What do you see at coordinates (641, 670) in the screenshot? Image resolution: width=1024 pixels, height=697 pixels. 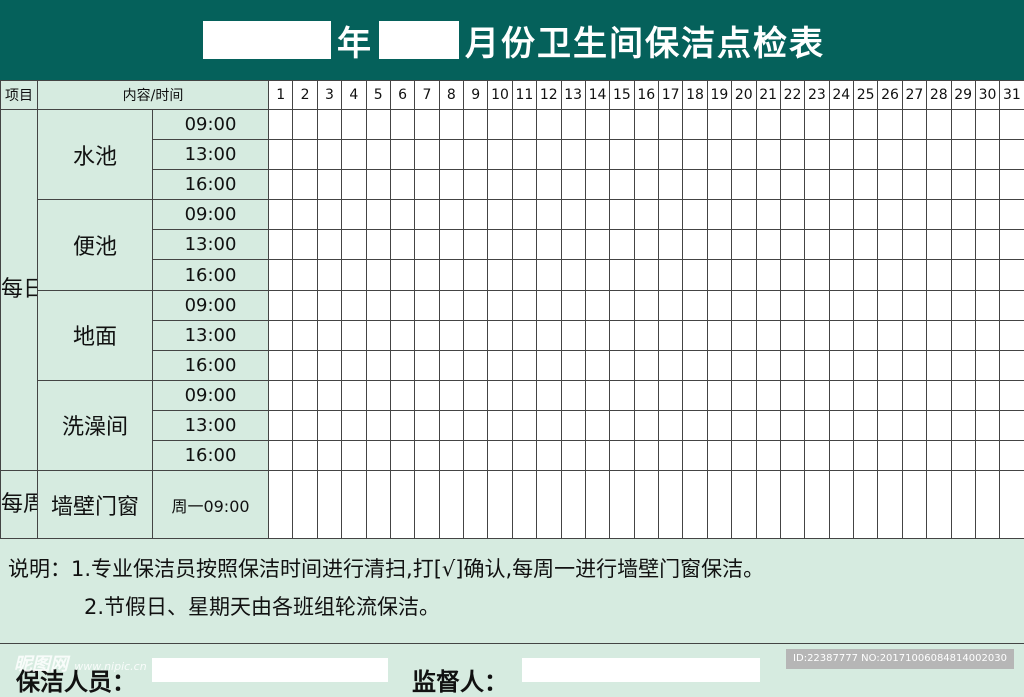 I see `supervisor-field` at bounding box center [641, 670].